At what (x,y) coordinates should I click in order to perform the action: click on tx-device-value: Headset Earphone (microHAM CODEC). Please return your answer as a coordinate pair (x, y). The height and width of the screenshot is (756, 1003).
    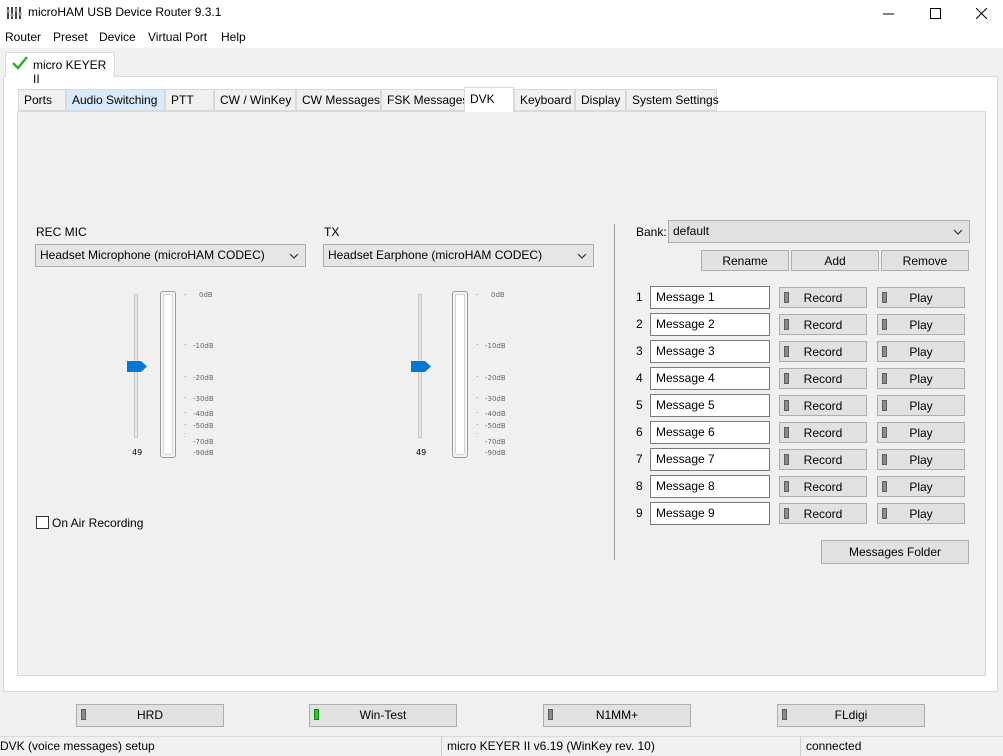
    Looking at the image, I should click on (435, 255).